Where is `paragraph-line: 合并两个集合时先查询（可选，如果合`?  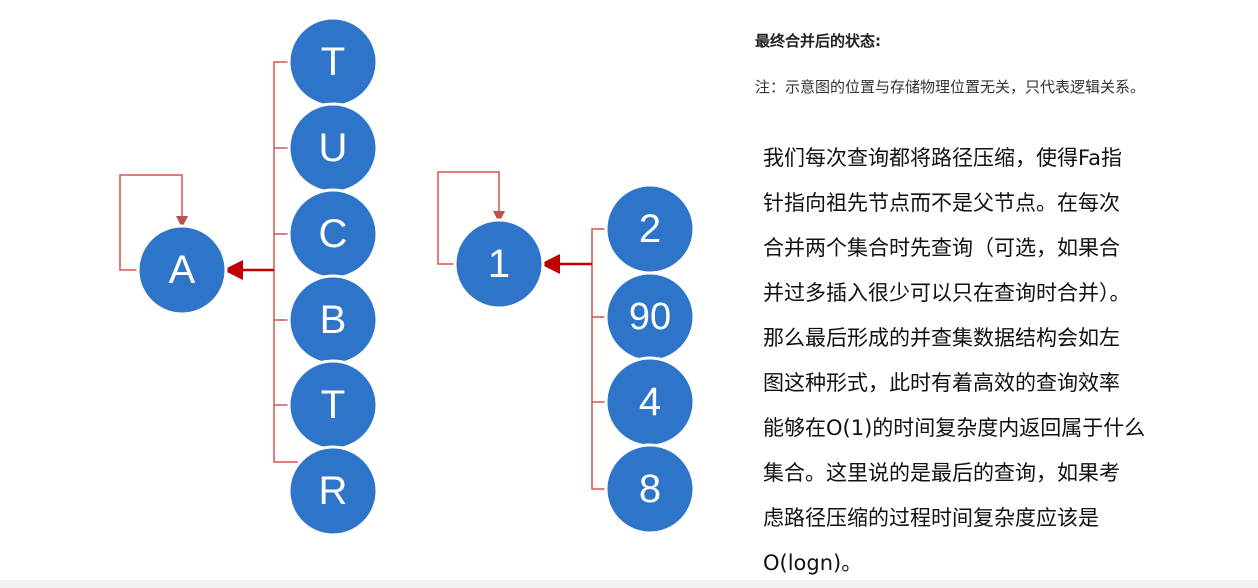
paragraph-line: 合并两个集合时先查询（可选，如果合 is located at coordinates (941, 248).